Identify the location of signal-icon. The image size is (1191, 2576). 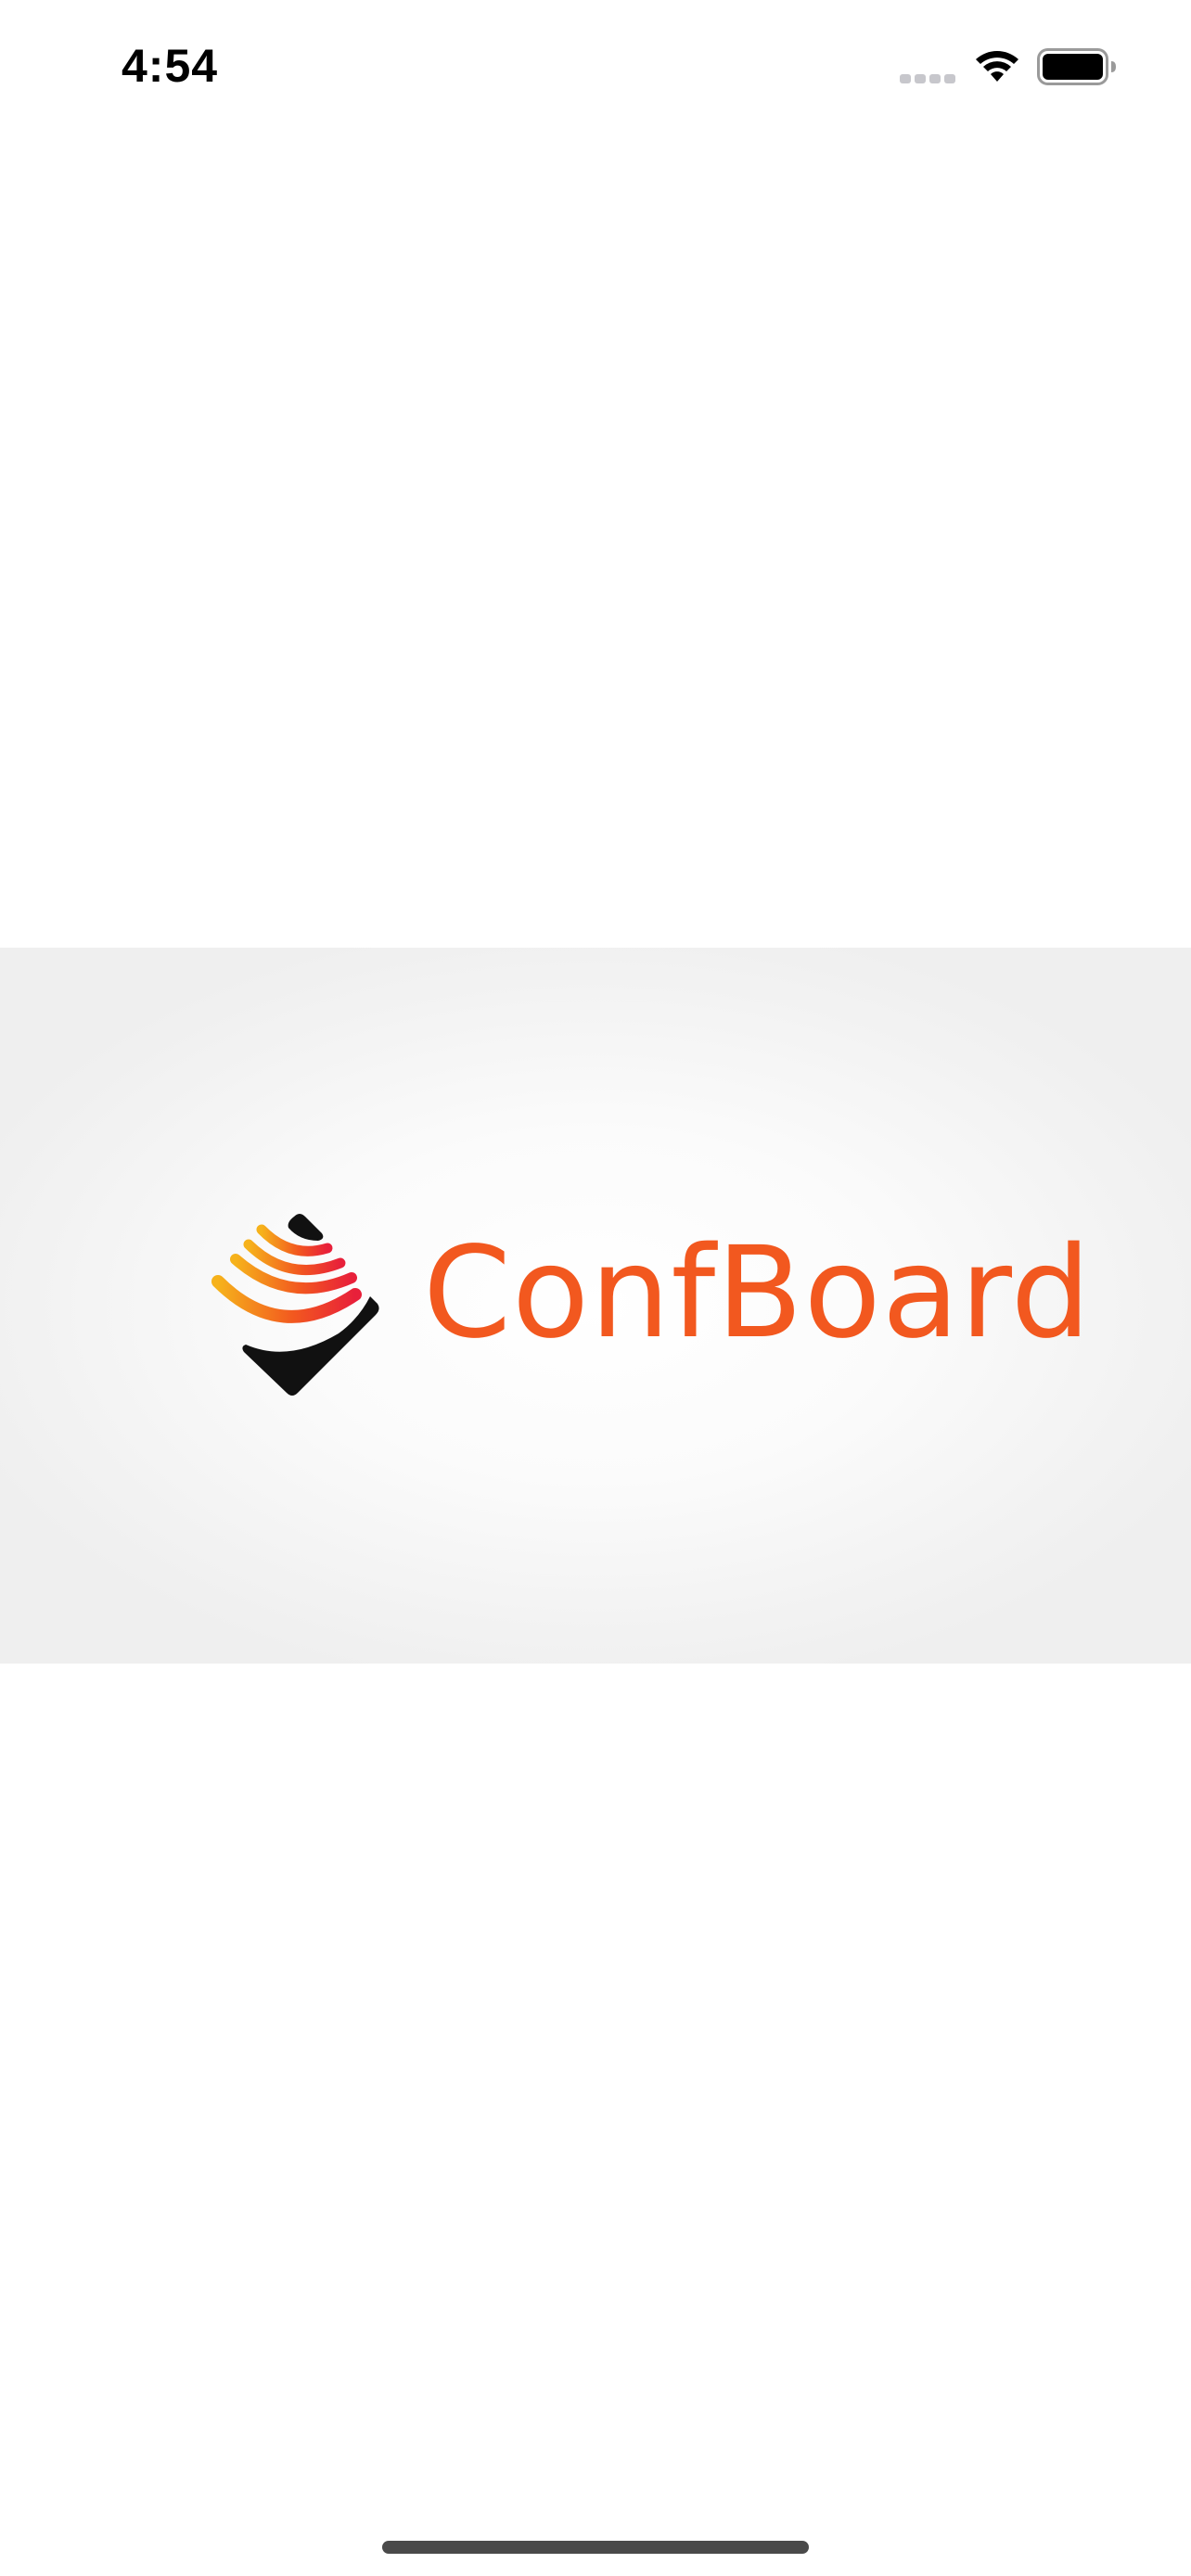
(927, 79).